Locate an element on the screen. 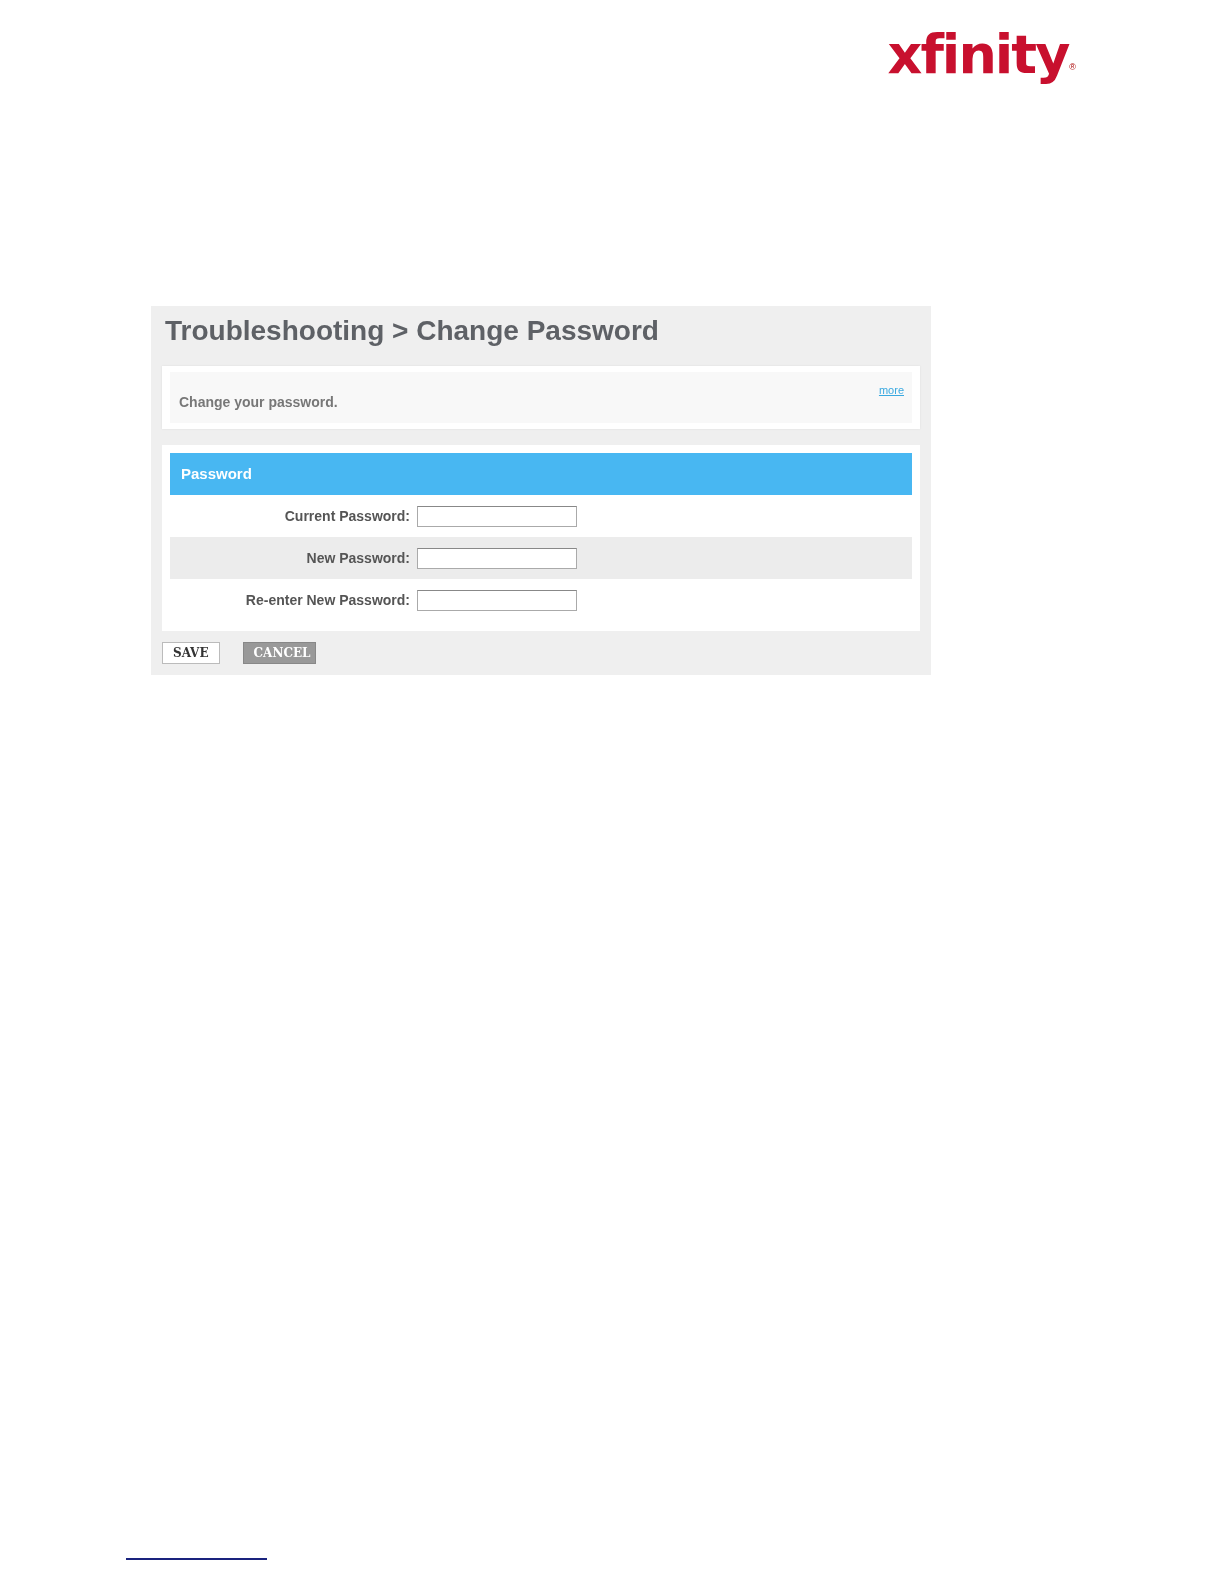  page-title: Troubleshooting > Change Password is located at coordinates (412, 331).